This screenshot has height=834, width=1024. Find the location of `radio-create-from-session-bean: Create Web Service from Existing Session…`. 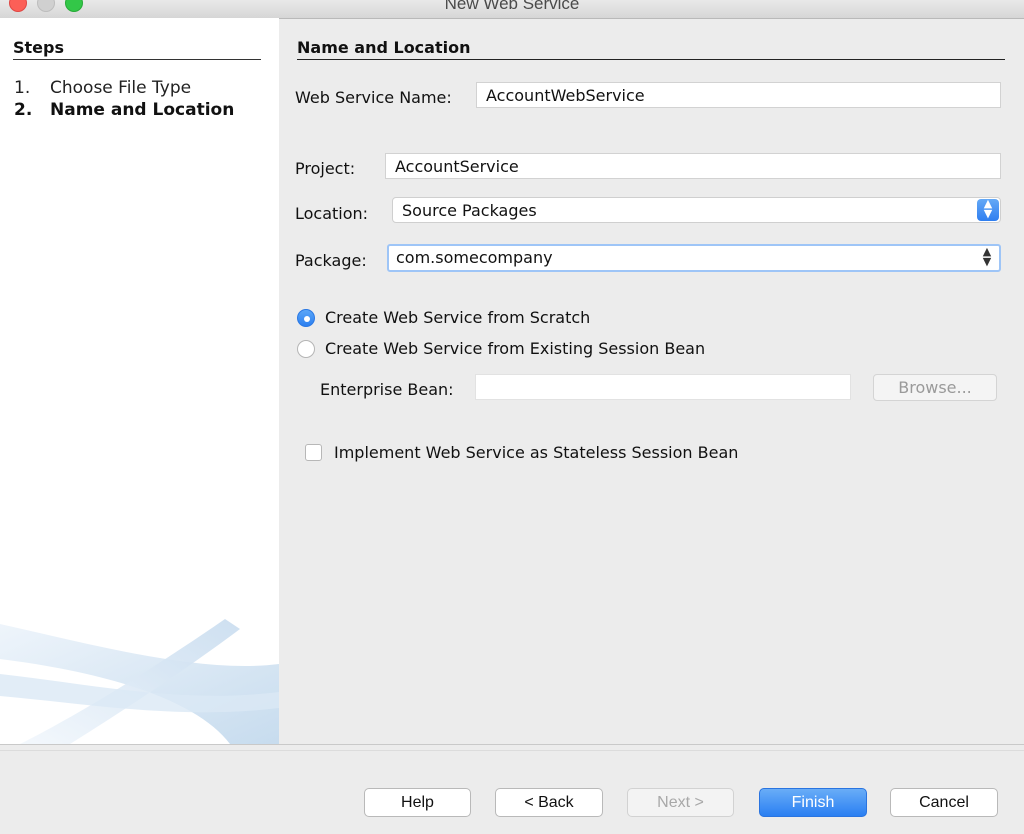

radio-create-from-session-bean: Create Web Service from Existing Session… is located at coordinates (501, 348).